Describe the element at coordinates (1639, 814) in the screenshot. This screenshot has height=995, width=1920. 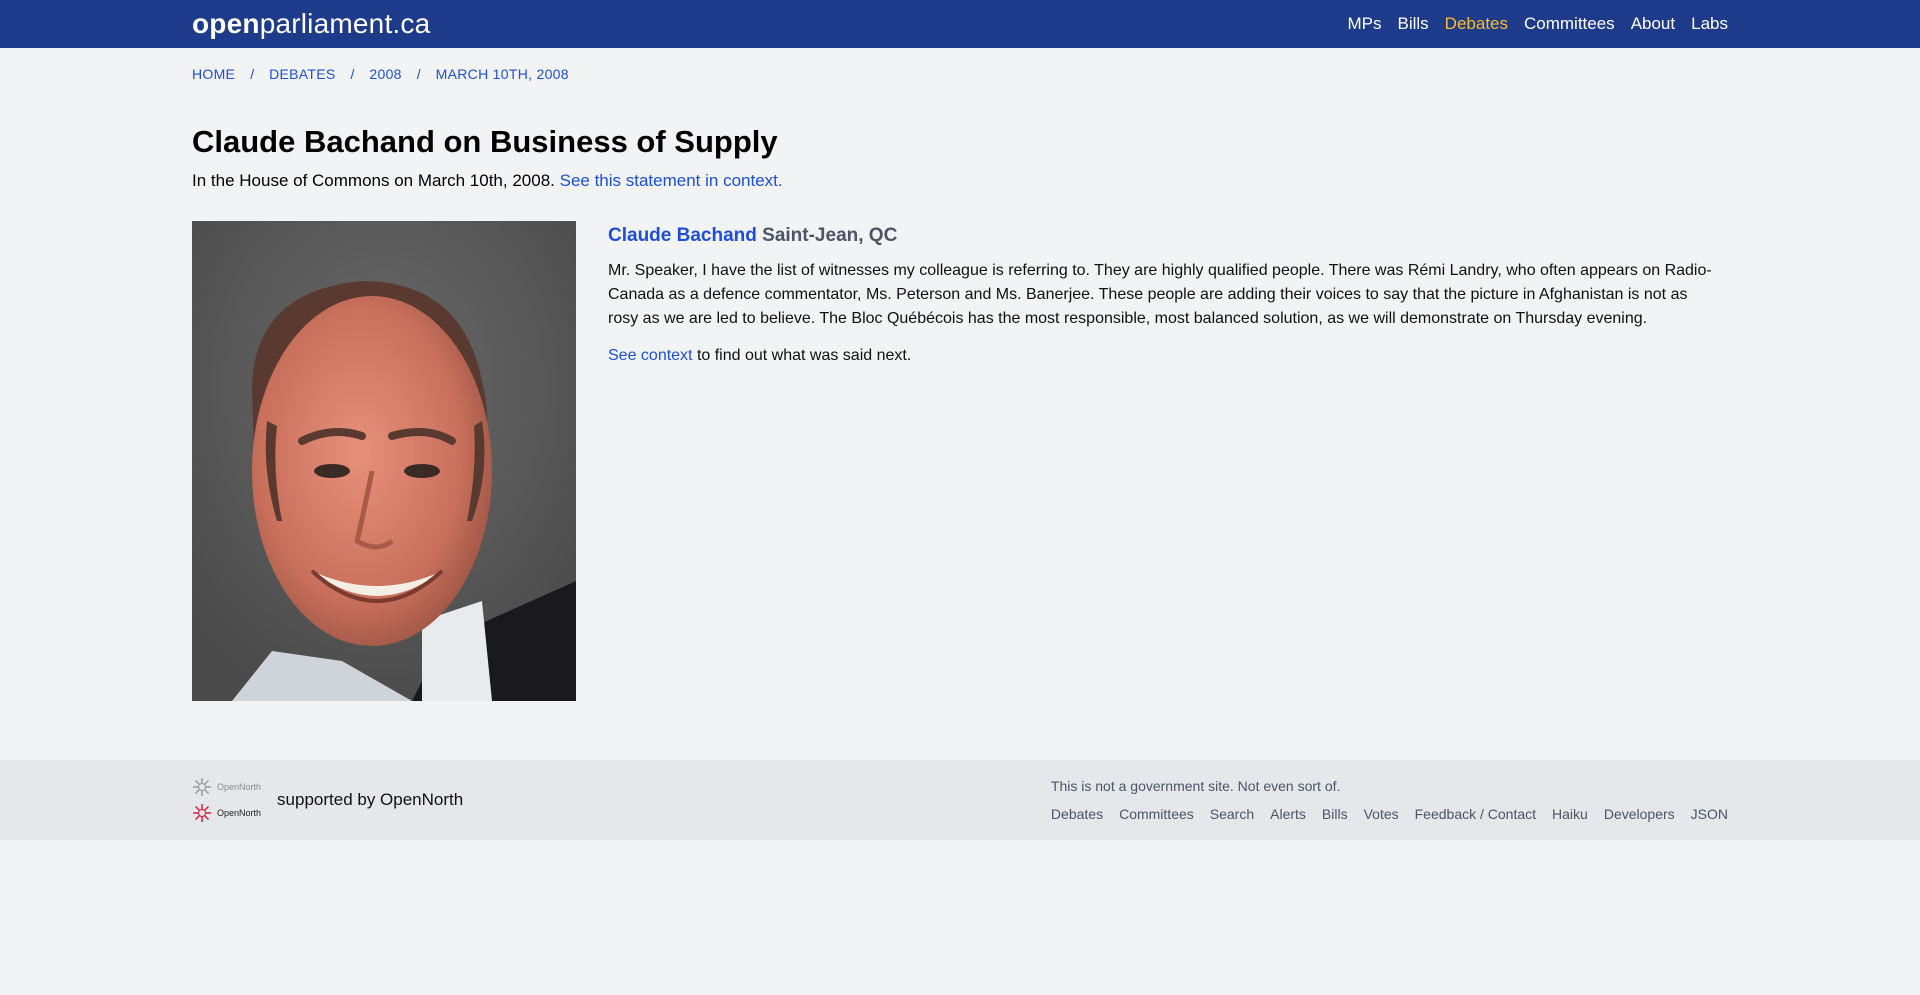
I see `footer-link-developers: Developers` at that location.